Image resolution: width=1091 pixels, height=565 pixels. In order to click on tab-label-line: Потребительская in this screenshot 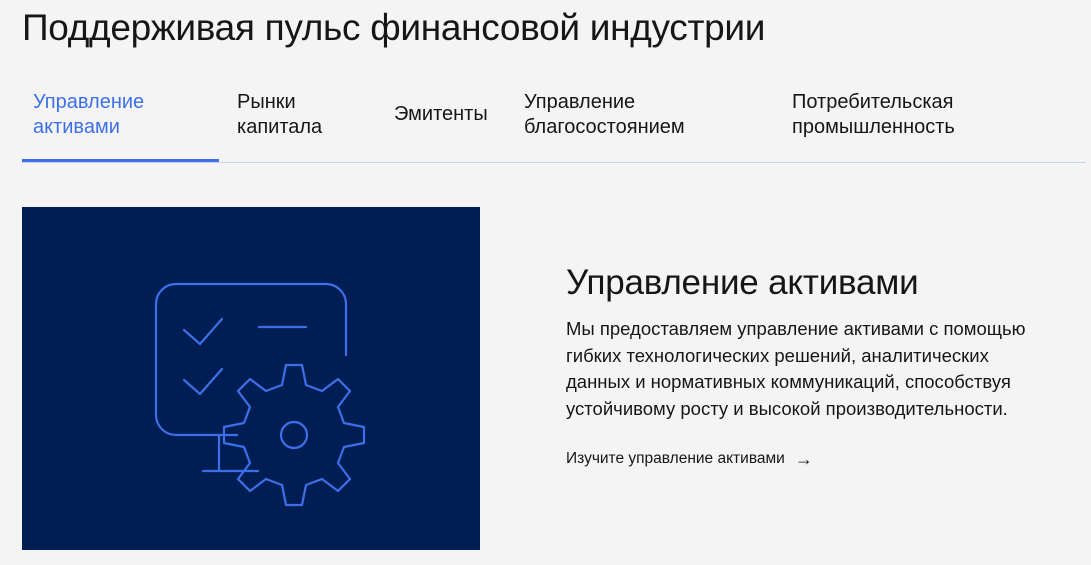, I will do `click(873, 102)`.